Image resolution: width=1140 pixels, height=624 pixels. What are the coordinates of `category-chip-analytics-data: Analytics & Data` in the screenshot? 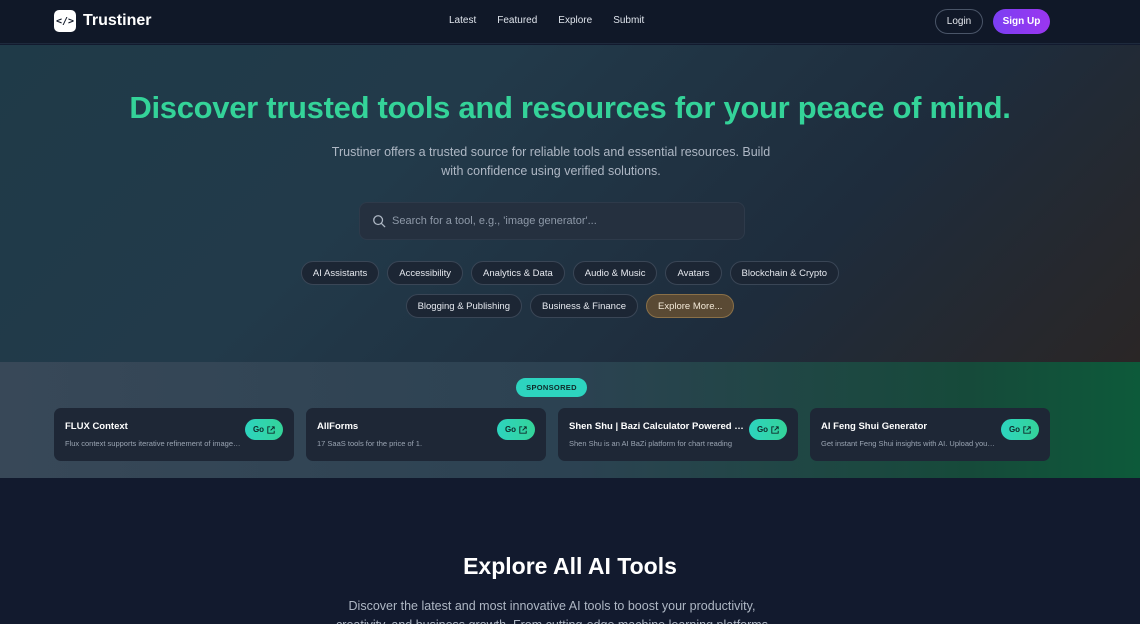 It's located at (518, 273).